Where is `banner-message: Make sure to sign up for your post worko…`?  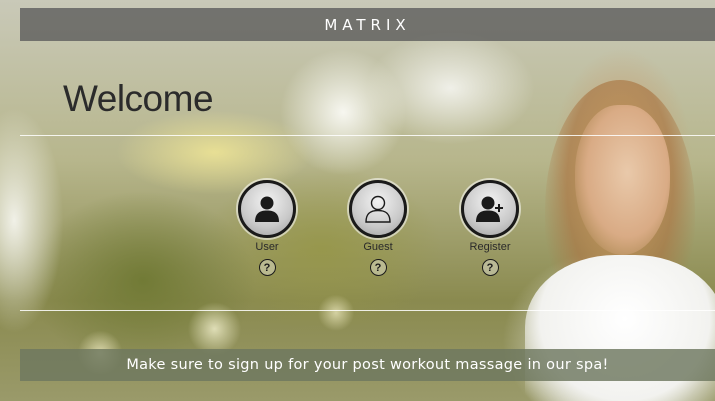
banner-message: Make sure to sign up for your post worko… is located at coordinates (367, 365).